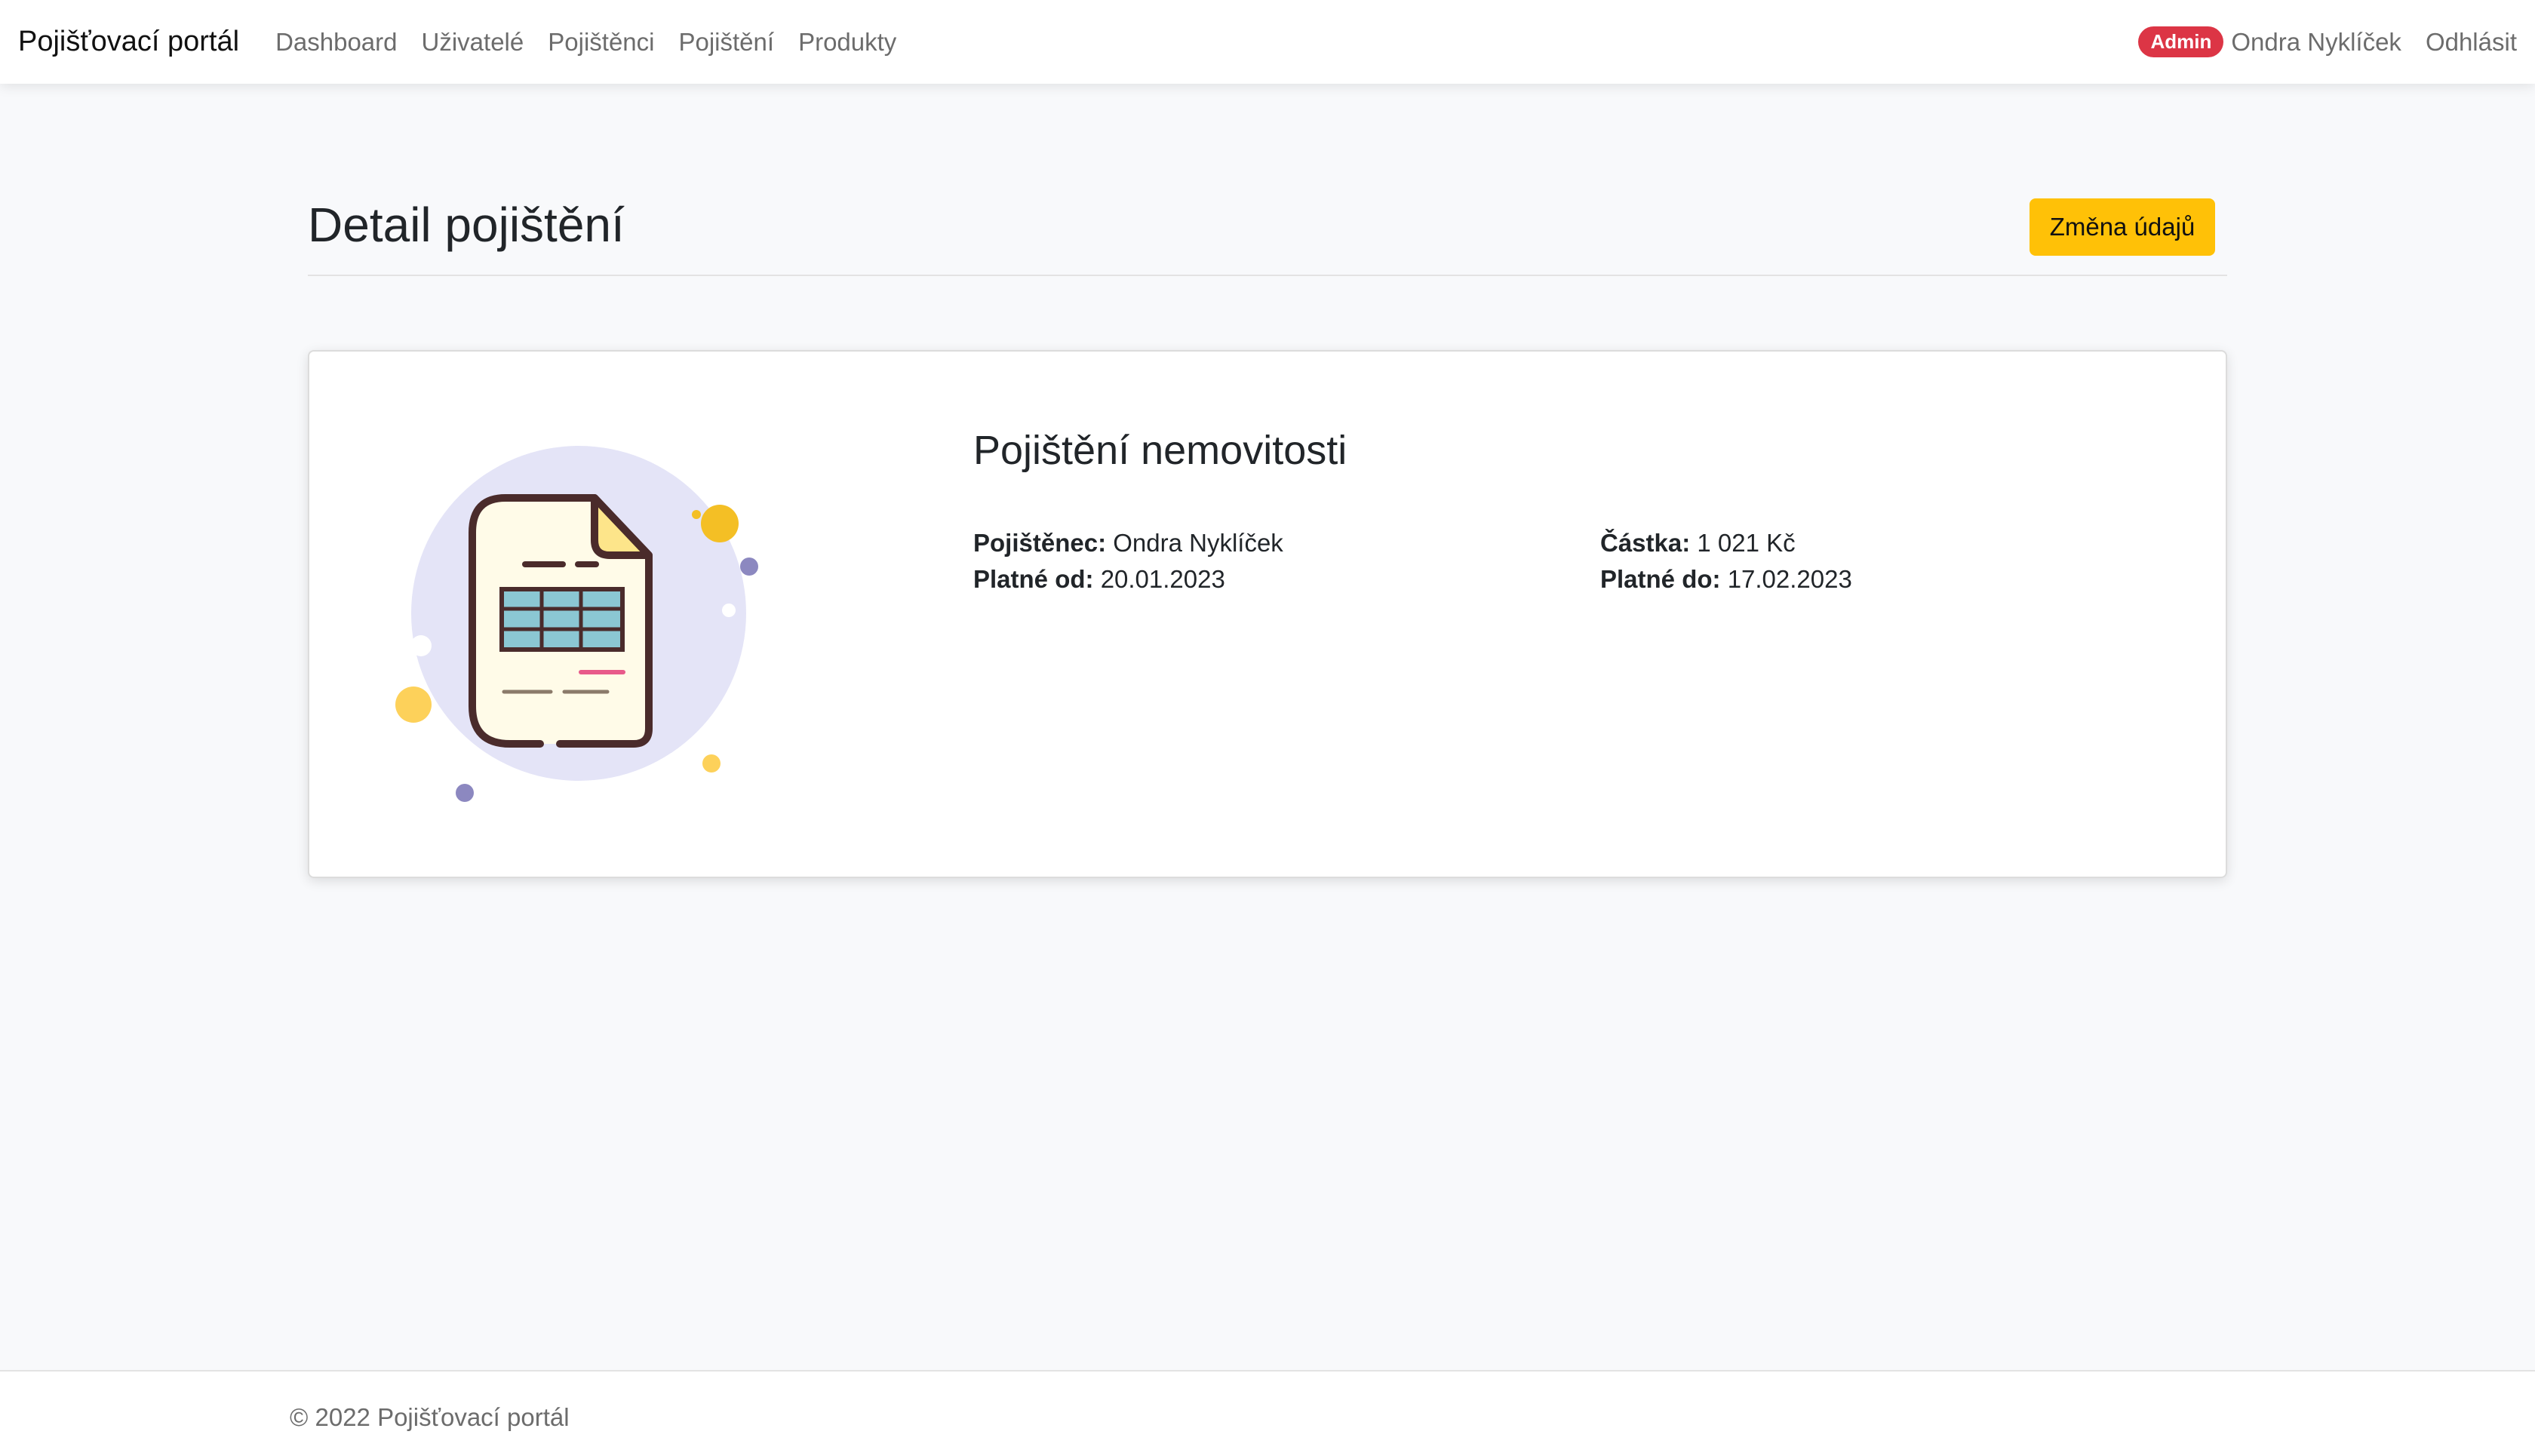 The height and width of the screenshot is (1456, 2535). I want to click on valid-to-value: 17.02.2023, so click(1790, 579).